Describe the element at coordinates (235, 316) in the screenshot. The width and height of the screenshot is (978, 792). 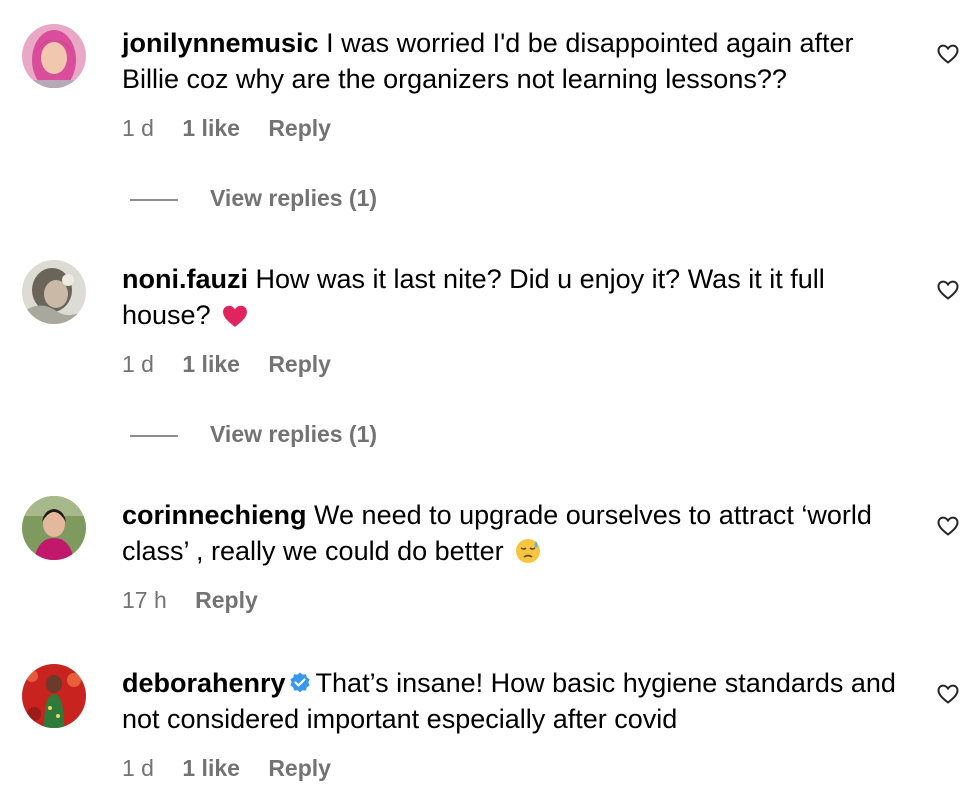
I see `heart-emoji-icon` at that location.